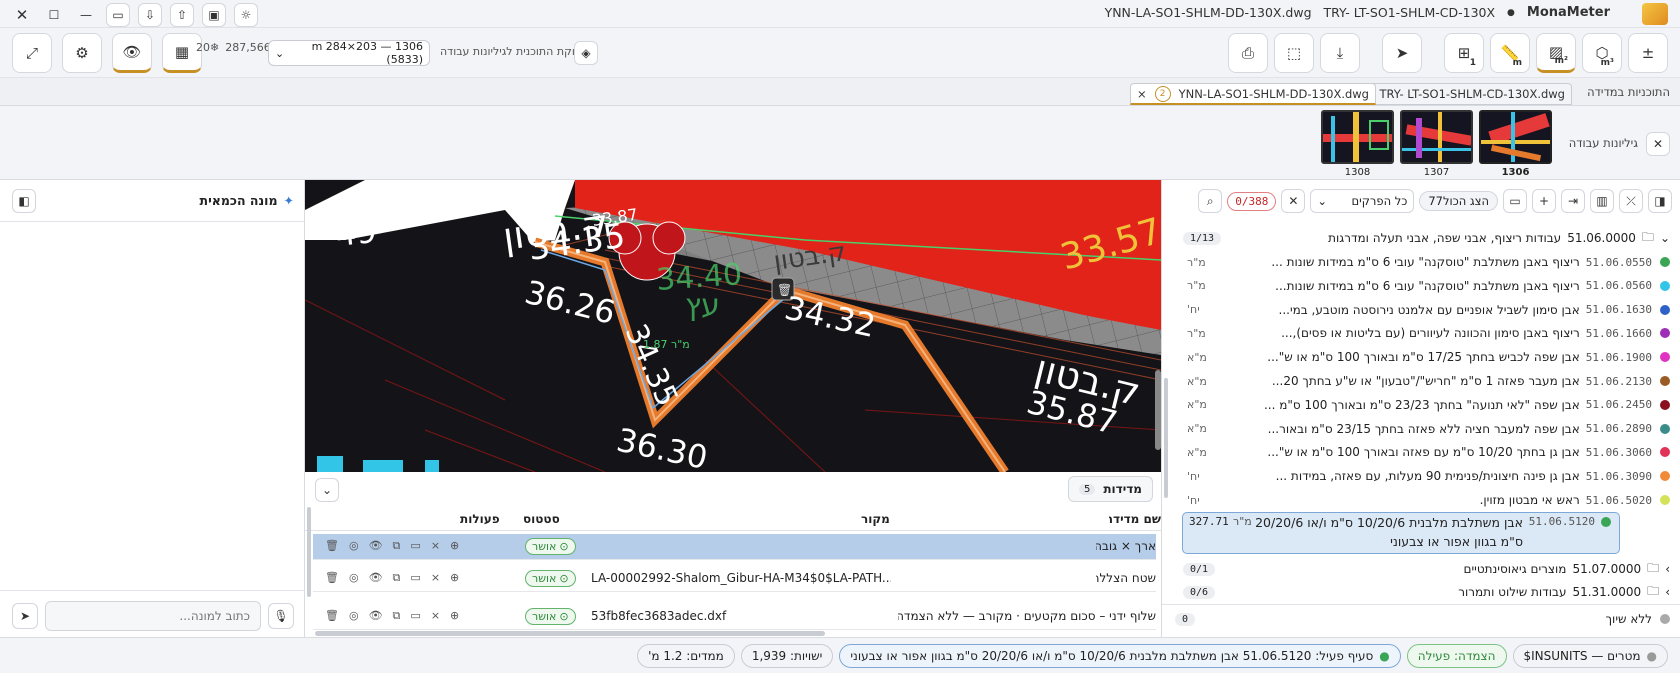 This screenshot has width=1680, height=673. What do you see at coordinates (1515, 569) in the screenshot?
I see `section-title: מוצרים גיאוסינתטיים` at bounding box center [1515, 569].